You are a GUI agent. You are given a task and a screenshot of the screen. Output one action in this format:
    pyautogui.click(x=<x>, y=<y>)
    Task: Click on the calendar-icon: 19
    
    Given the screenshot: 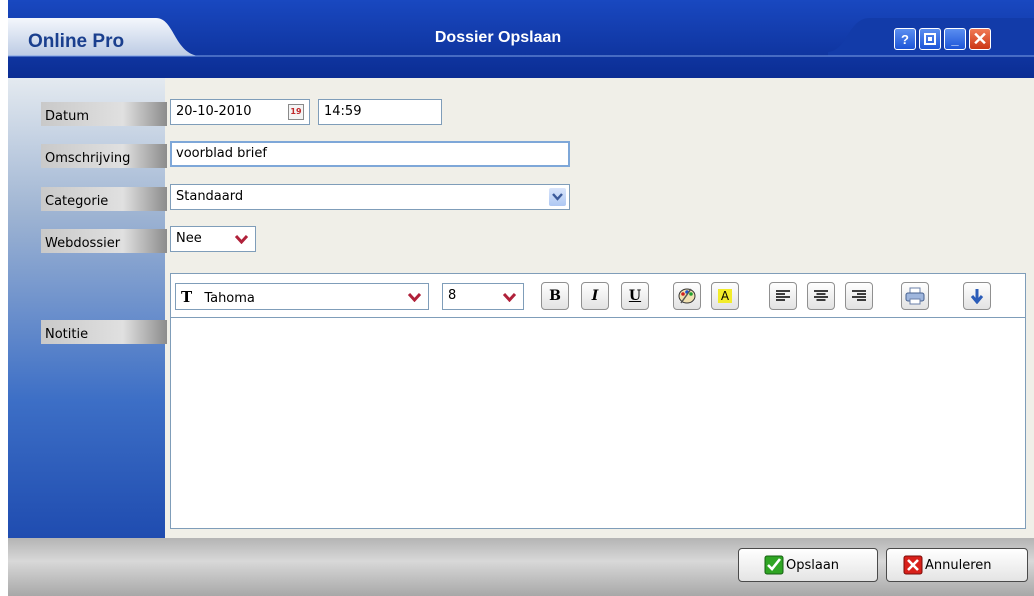 What is the action you would take?
    pyautogui.click(x=296, y=112)
    